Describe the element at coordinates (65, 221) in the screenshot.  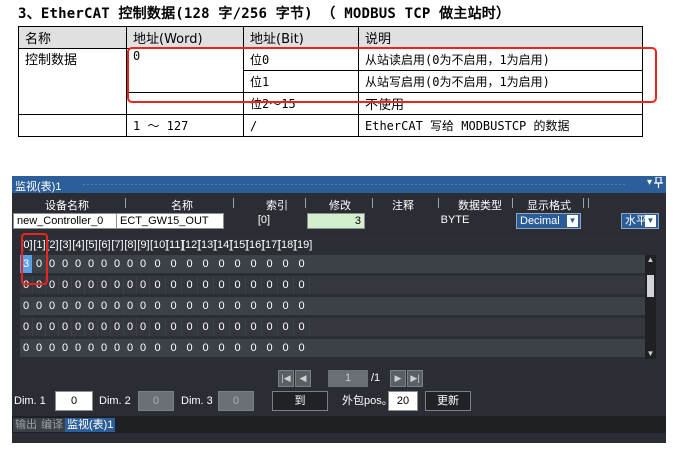
I see `device-name-field: new_Controller_0` at that location.